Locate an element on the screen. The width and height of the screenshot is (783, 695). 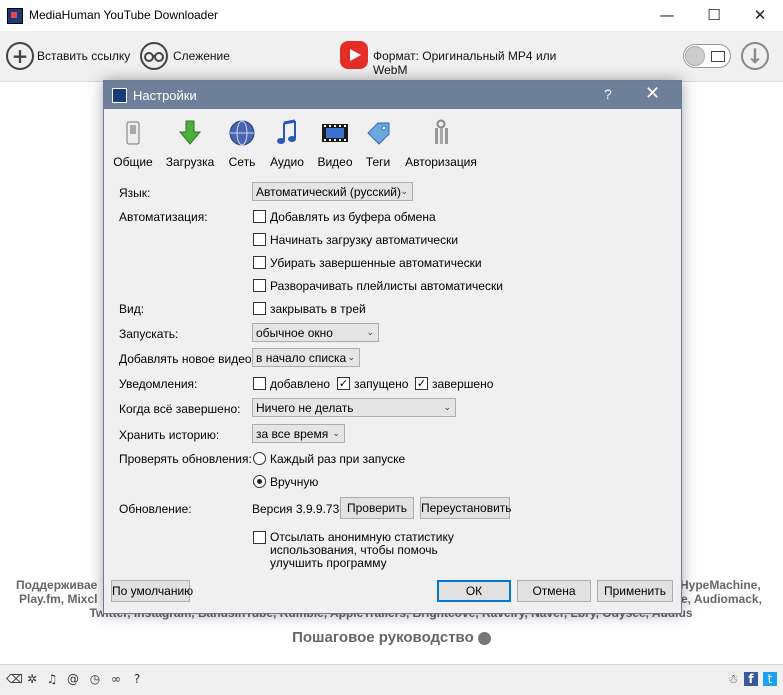
bug-icon: ☃ is located at coordinates (733, 679).